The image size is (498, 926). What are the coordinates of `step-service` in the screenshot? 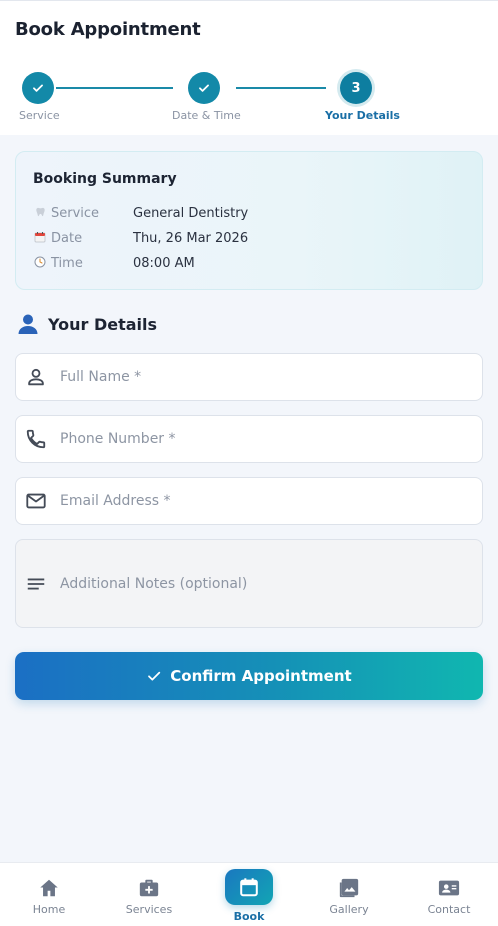 It's located at (38, 88).